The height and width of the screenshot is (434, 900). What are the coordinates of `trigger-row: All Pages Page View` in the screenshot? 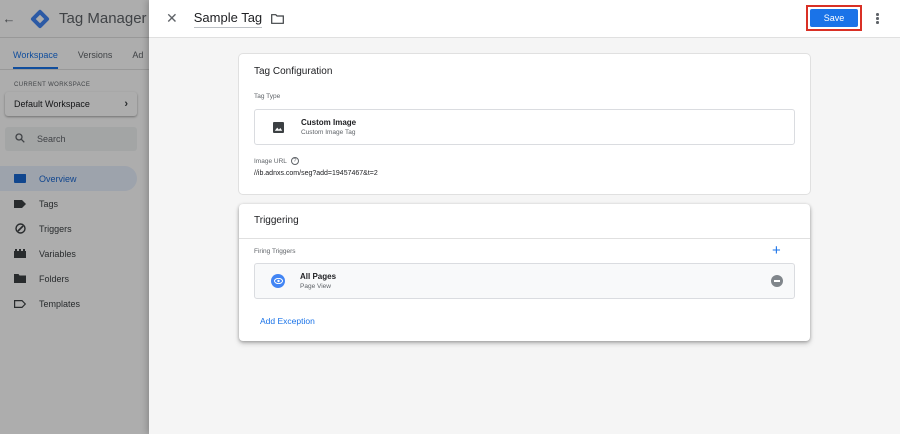 It's located at (524, 281).